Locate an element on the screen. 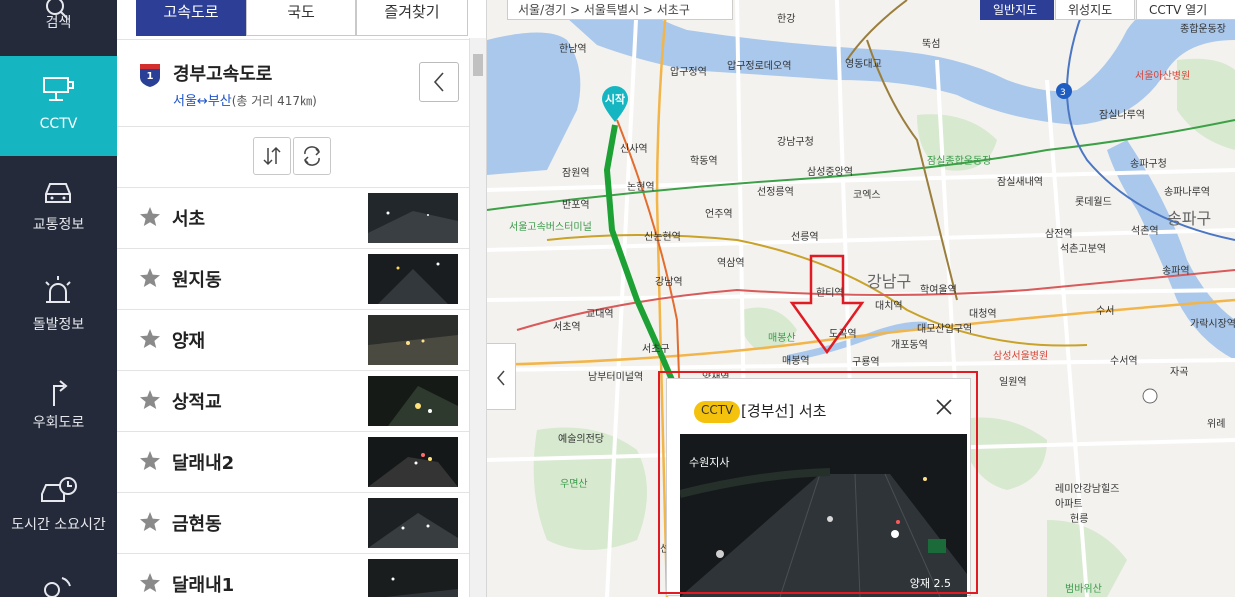 This screenshot has width=1235, height=597. map-label: 학동역 is located at coordinates (704, 161).